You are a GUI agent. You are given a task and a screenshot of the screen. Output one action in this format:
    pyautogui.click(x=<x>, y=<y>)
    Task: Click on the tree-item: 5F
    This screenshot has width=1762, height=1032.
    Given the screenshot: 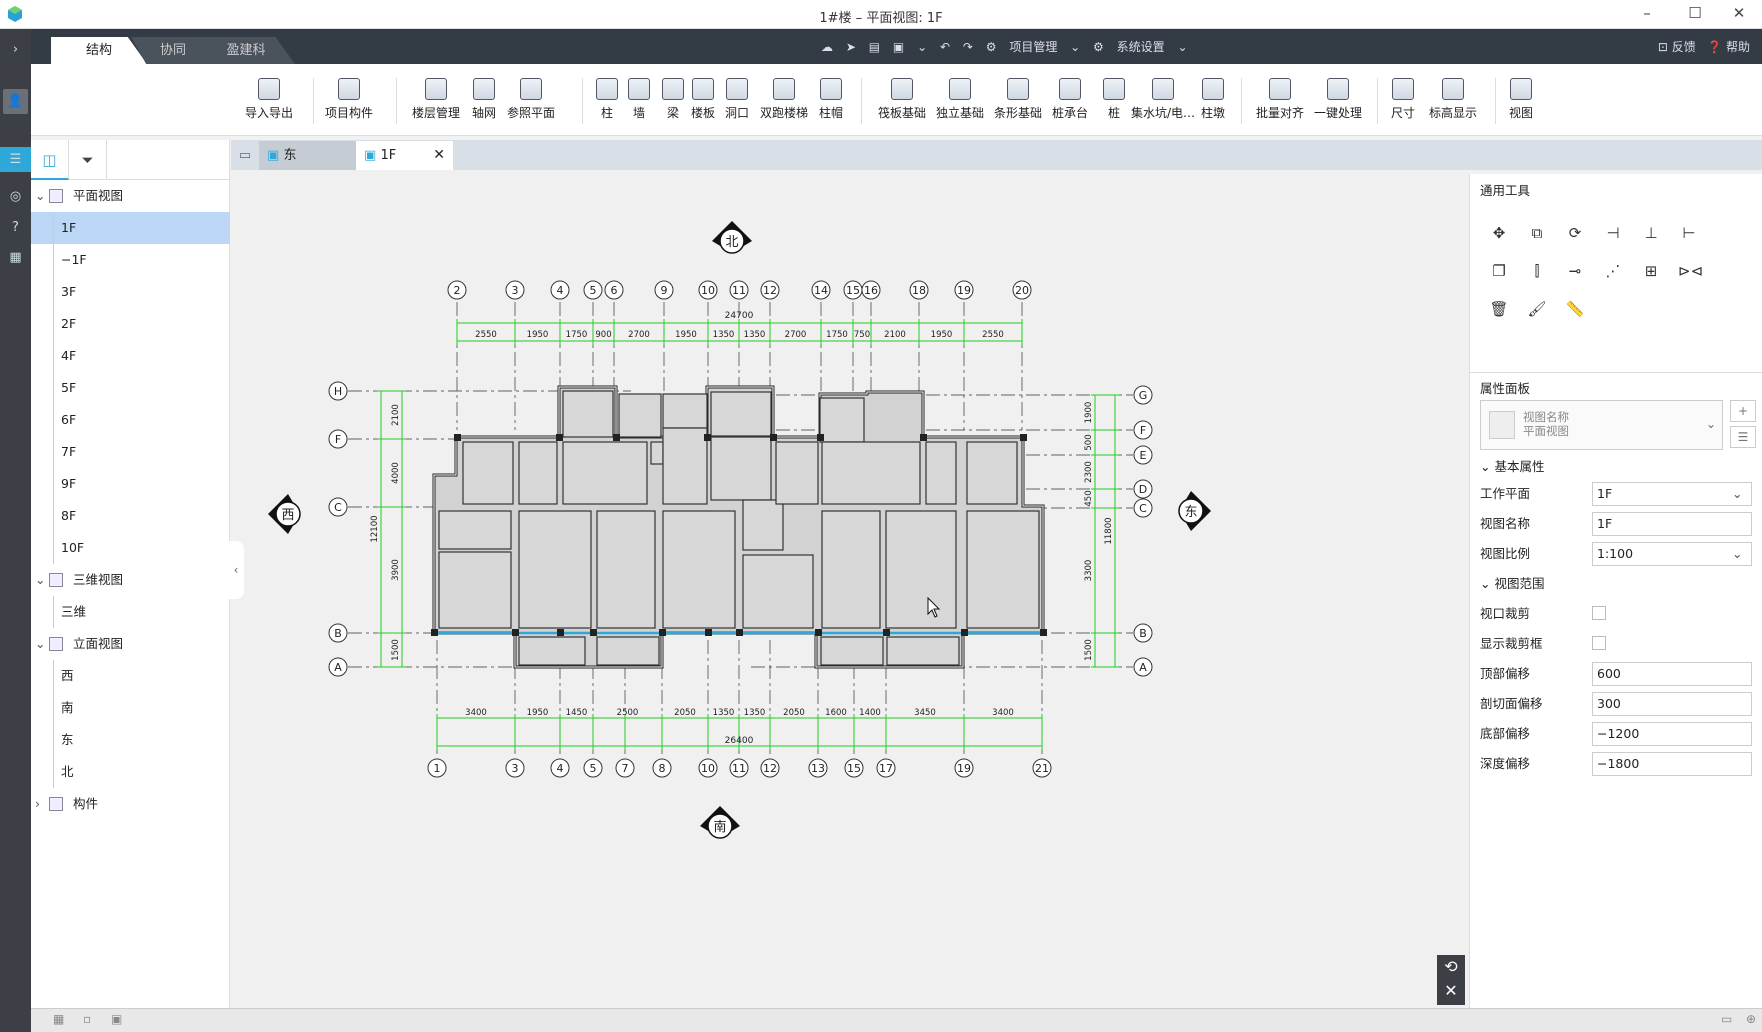 What is the action you would take?
    pyautogui.click(x=130, y=388)
    